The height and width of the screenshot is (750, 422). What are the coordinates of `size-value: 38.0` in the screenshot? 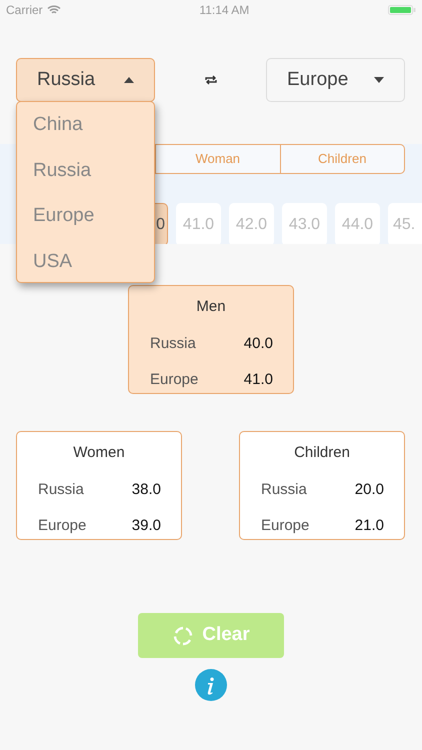 It's located at (146, 490).